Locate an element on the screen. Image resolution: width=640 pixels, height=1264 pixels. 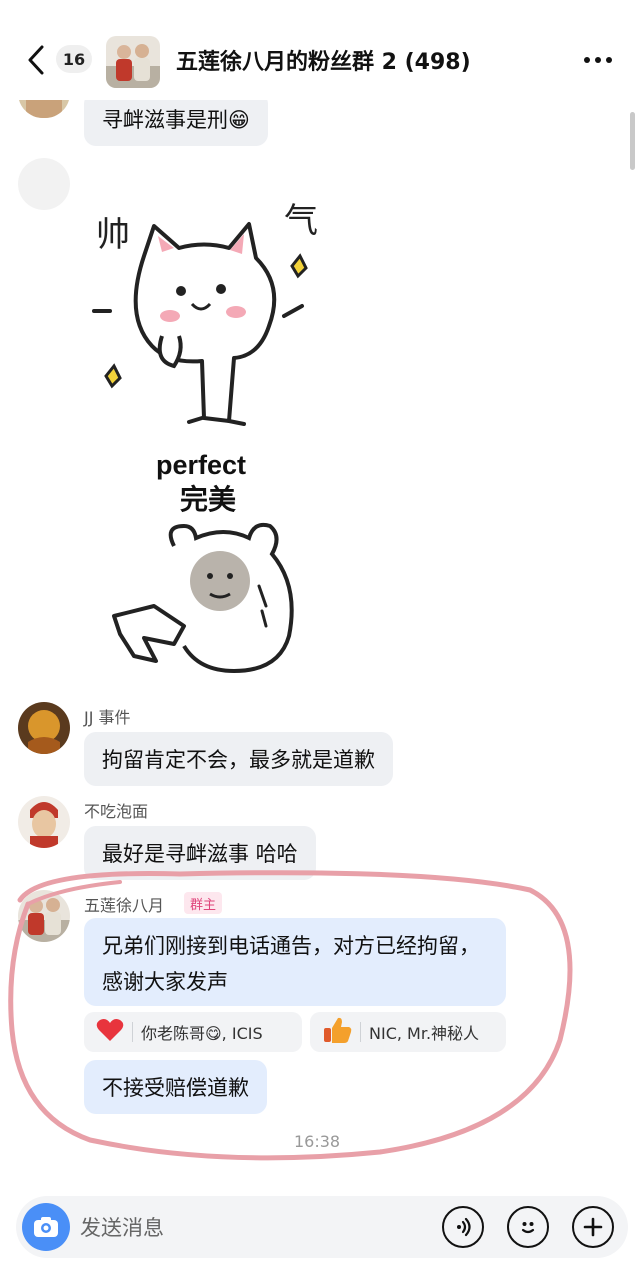
sender-name: 五莲徐八月 is located at coordinates (124, 904).